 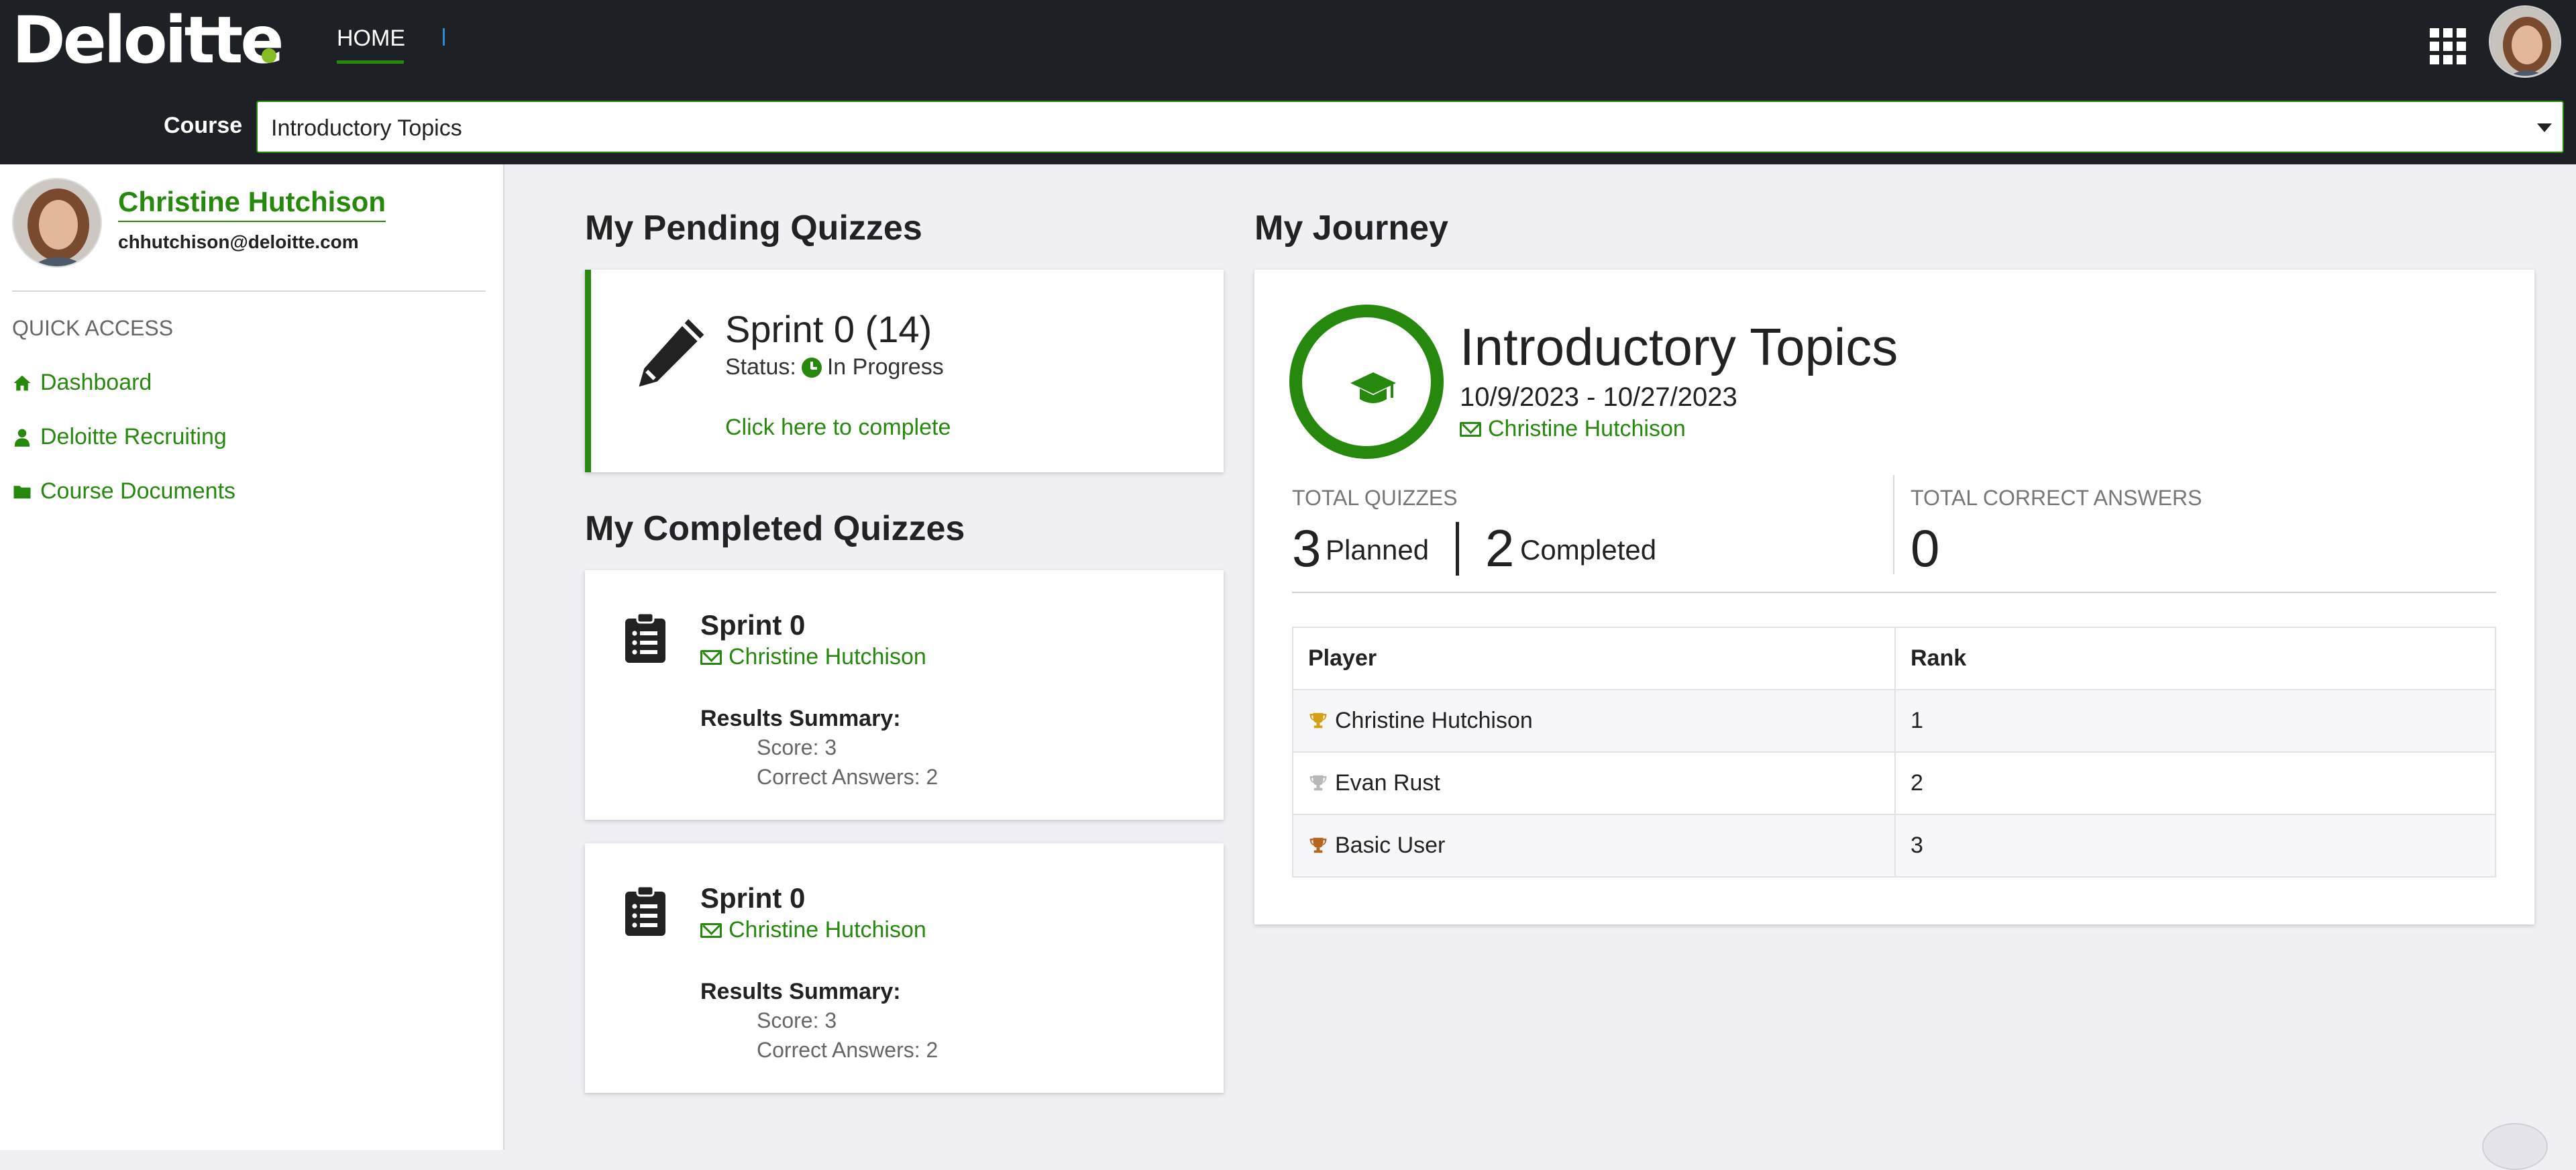 What do you see at coordinates (2447, 45) in the screenshot?
I see `apps-grid-icon` at bounding box center [2447, 45].